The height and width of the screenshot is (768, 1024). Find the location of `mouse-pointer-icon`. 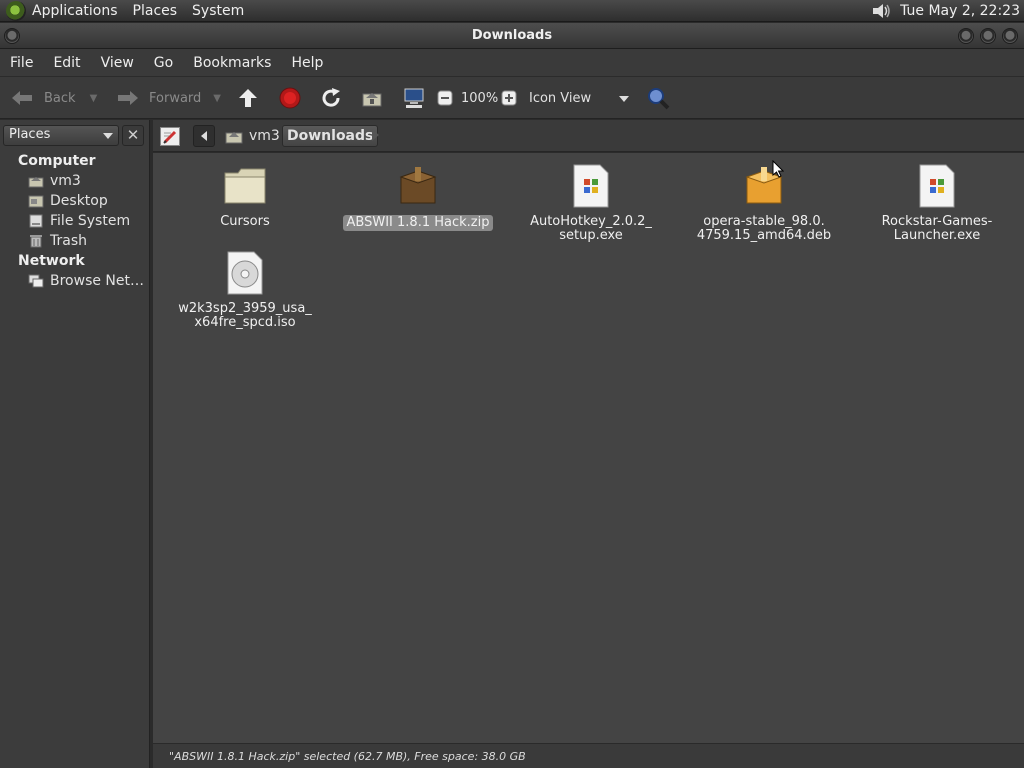

mouse-pointer-icon is located at coordinates (778, 169).